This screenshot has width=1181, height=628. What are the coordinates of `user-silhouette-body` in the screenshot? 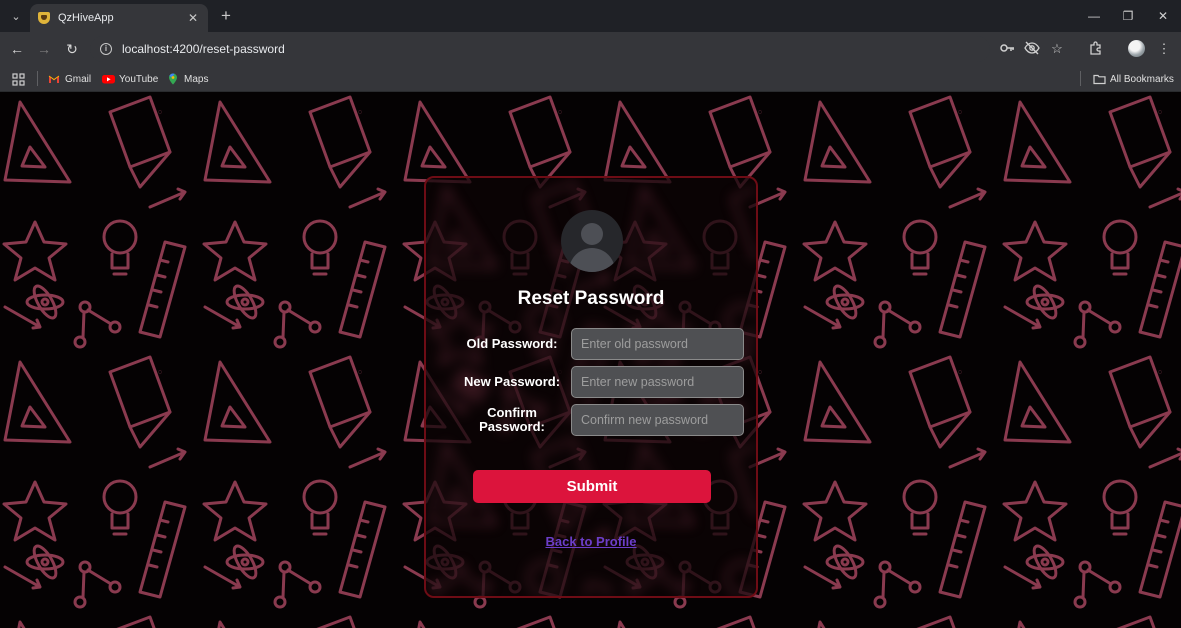 It's located at (592, 260).